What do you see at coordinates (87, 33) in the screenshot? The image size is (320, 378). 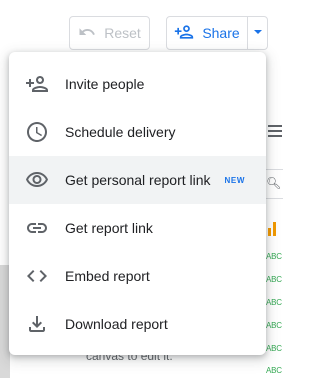 I see `undo-icon` at bounding box center [87, 33].